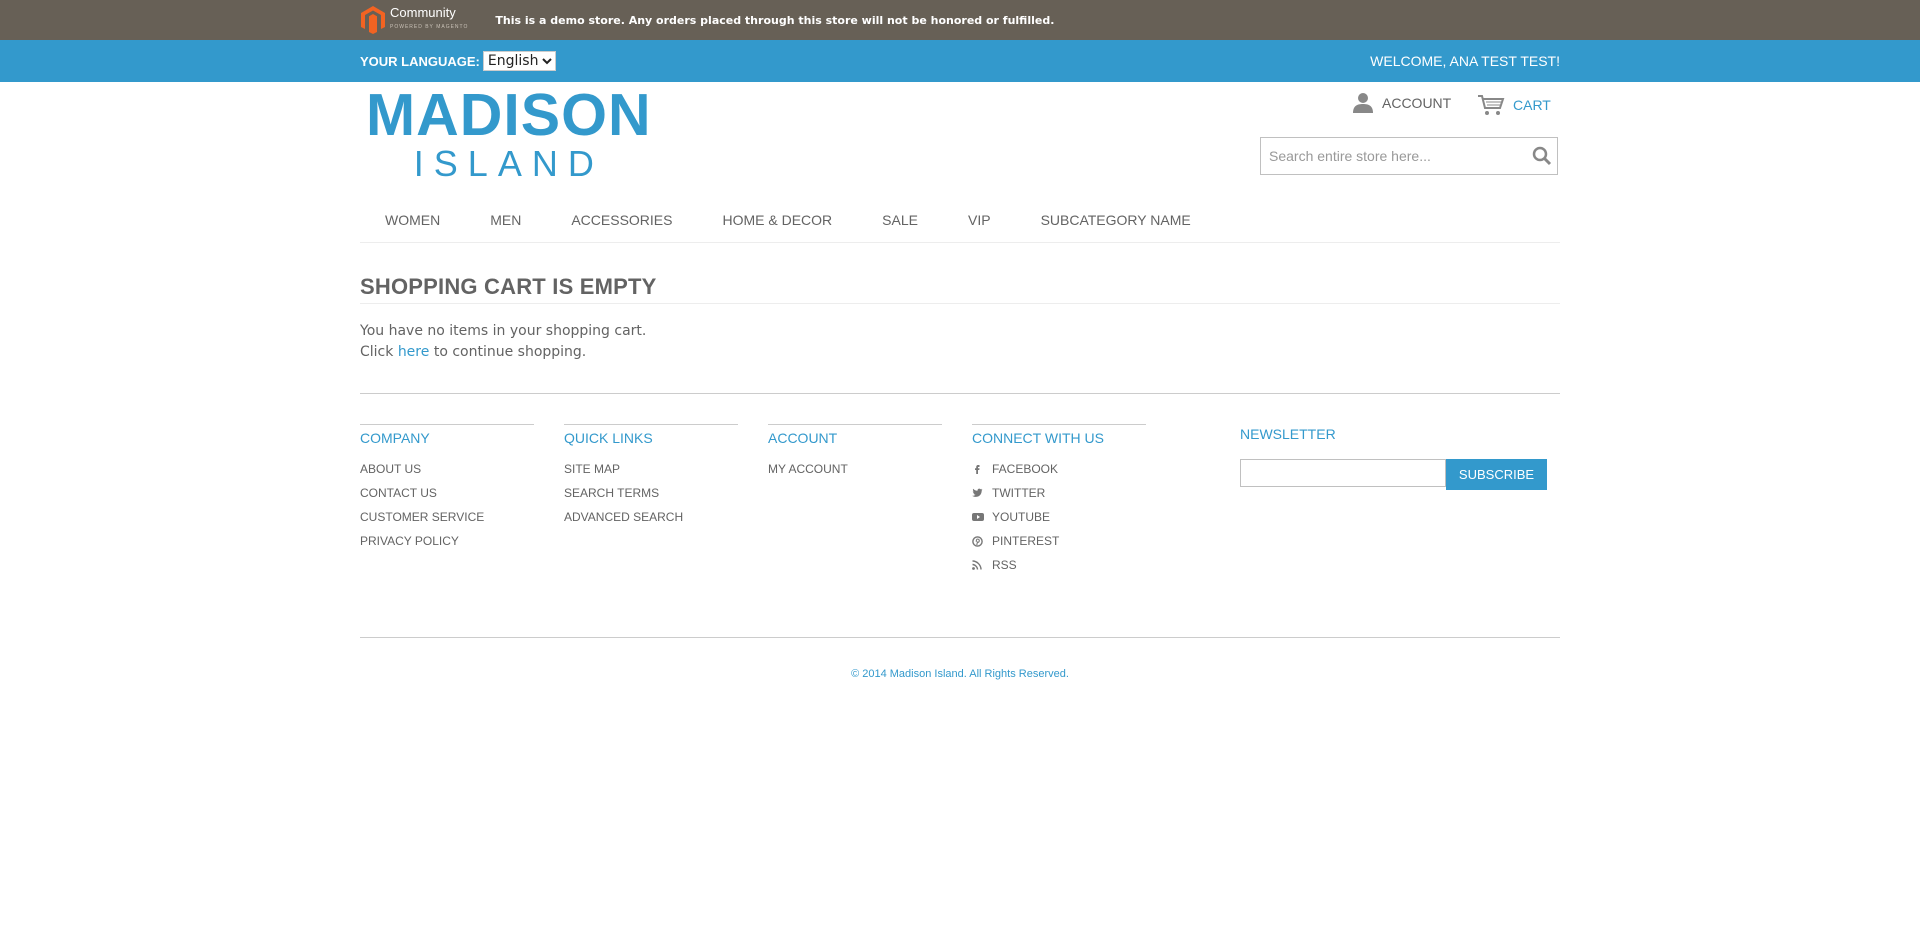 This screenshot has height=925, width=1920. Describe the element at coordinates (414, 352) in the screenshot. I see `continue-shopping-link: here` at that location.